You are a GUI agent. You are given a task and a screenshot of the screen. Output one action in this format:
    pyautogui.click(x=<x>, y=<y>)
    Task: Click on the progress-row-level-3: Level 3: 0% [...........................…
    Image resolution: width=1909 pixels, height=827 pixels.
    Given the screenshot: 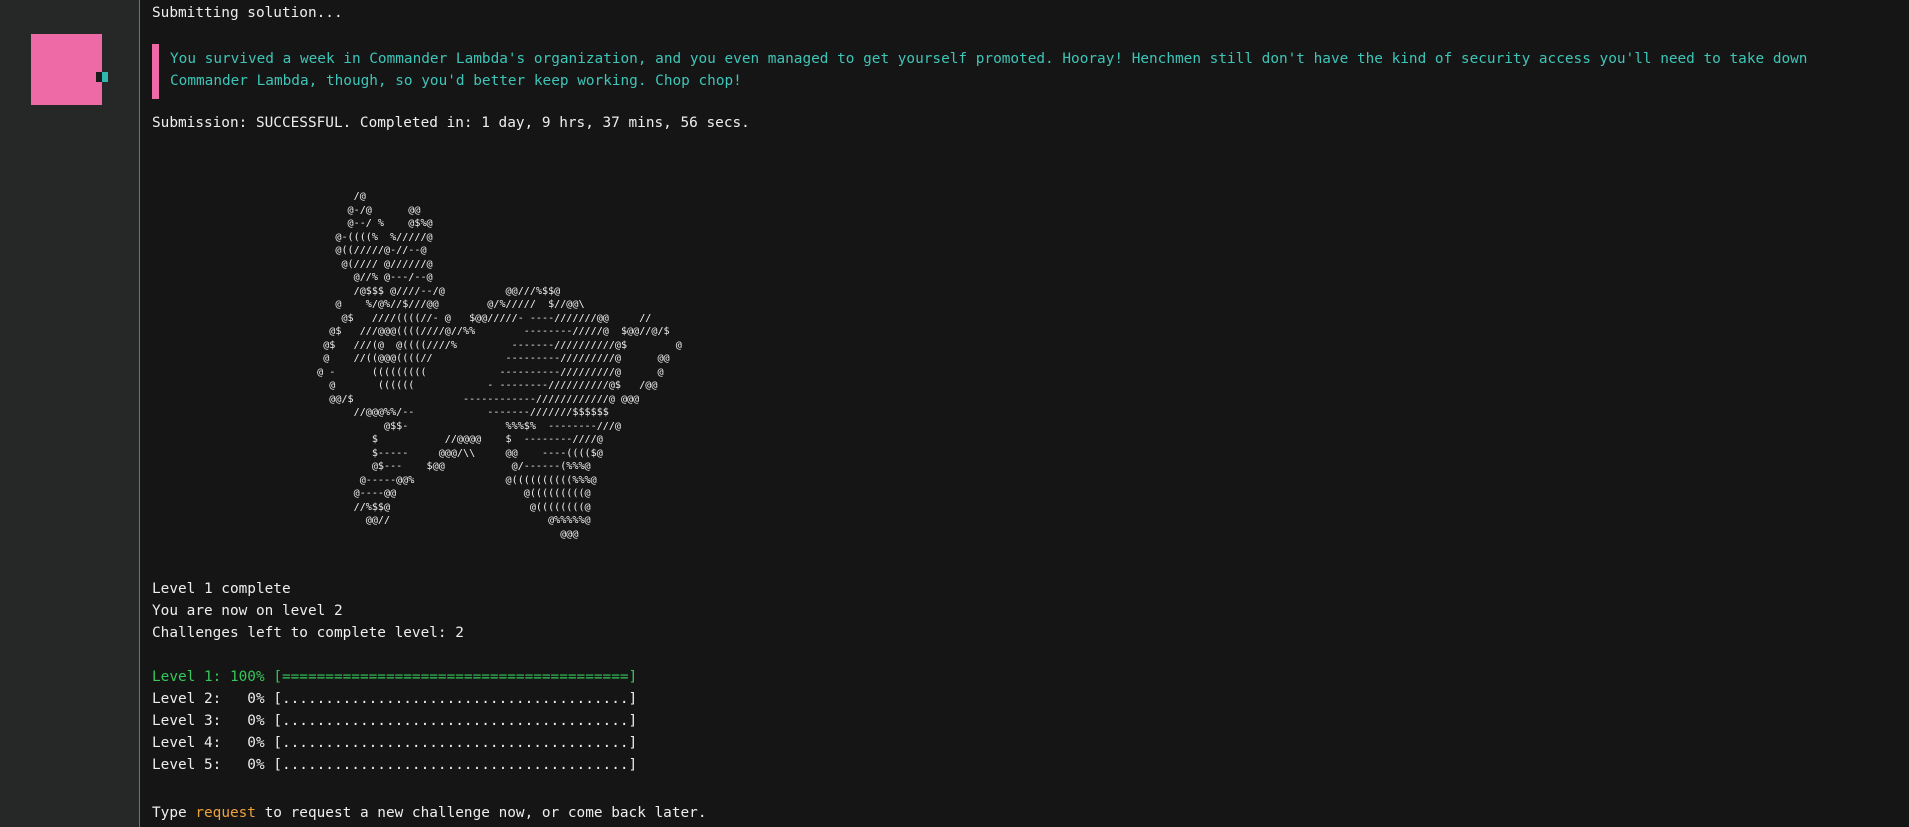 What is the action you would take?
    pyautogui.click(x=394, y=721)
    